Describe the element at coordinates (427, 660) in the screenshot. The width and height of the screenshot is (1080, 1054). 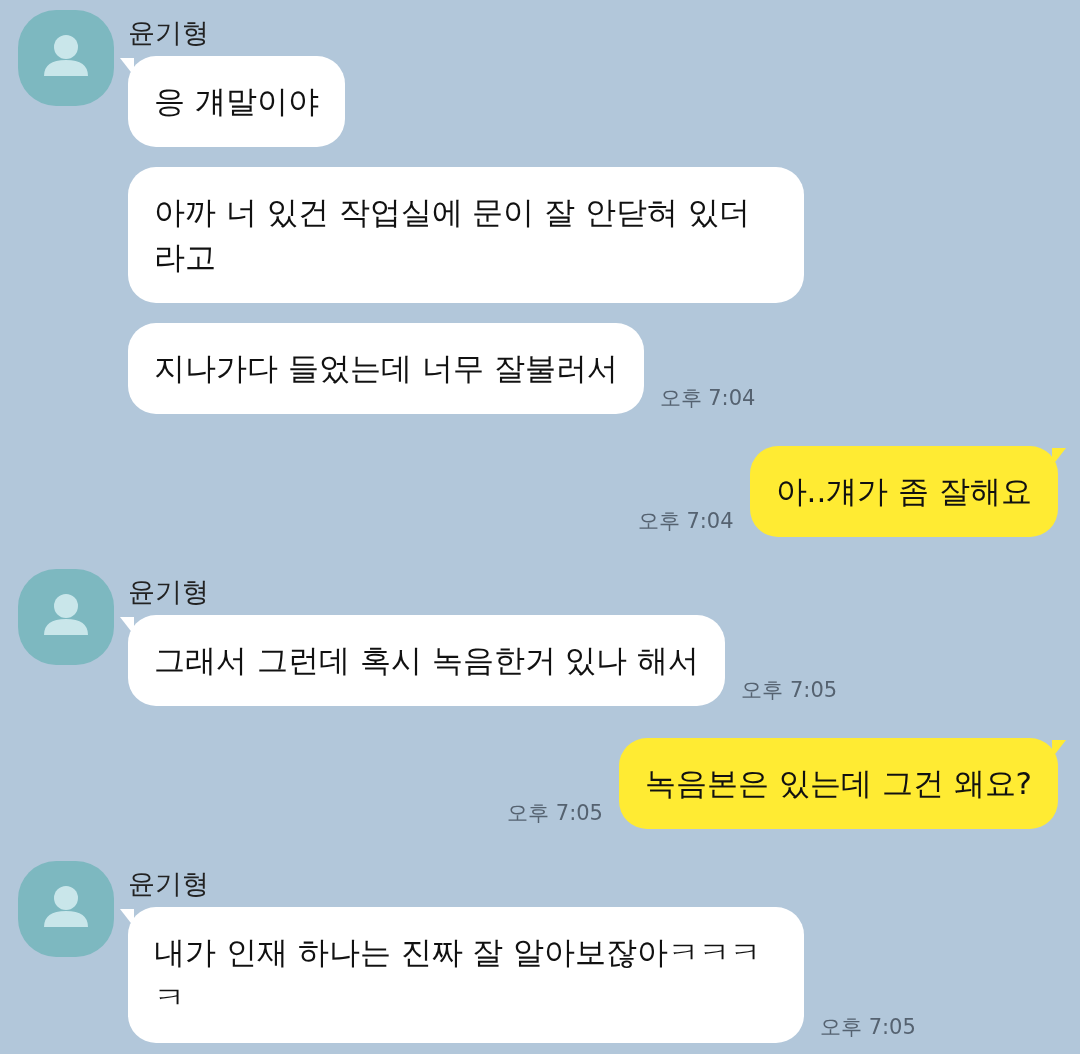
I see `message-bubble: 그래서 그런데 혹시 녹음한거 있나 해서` at that location.